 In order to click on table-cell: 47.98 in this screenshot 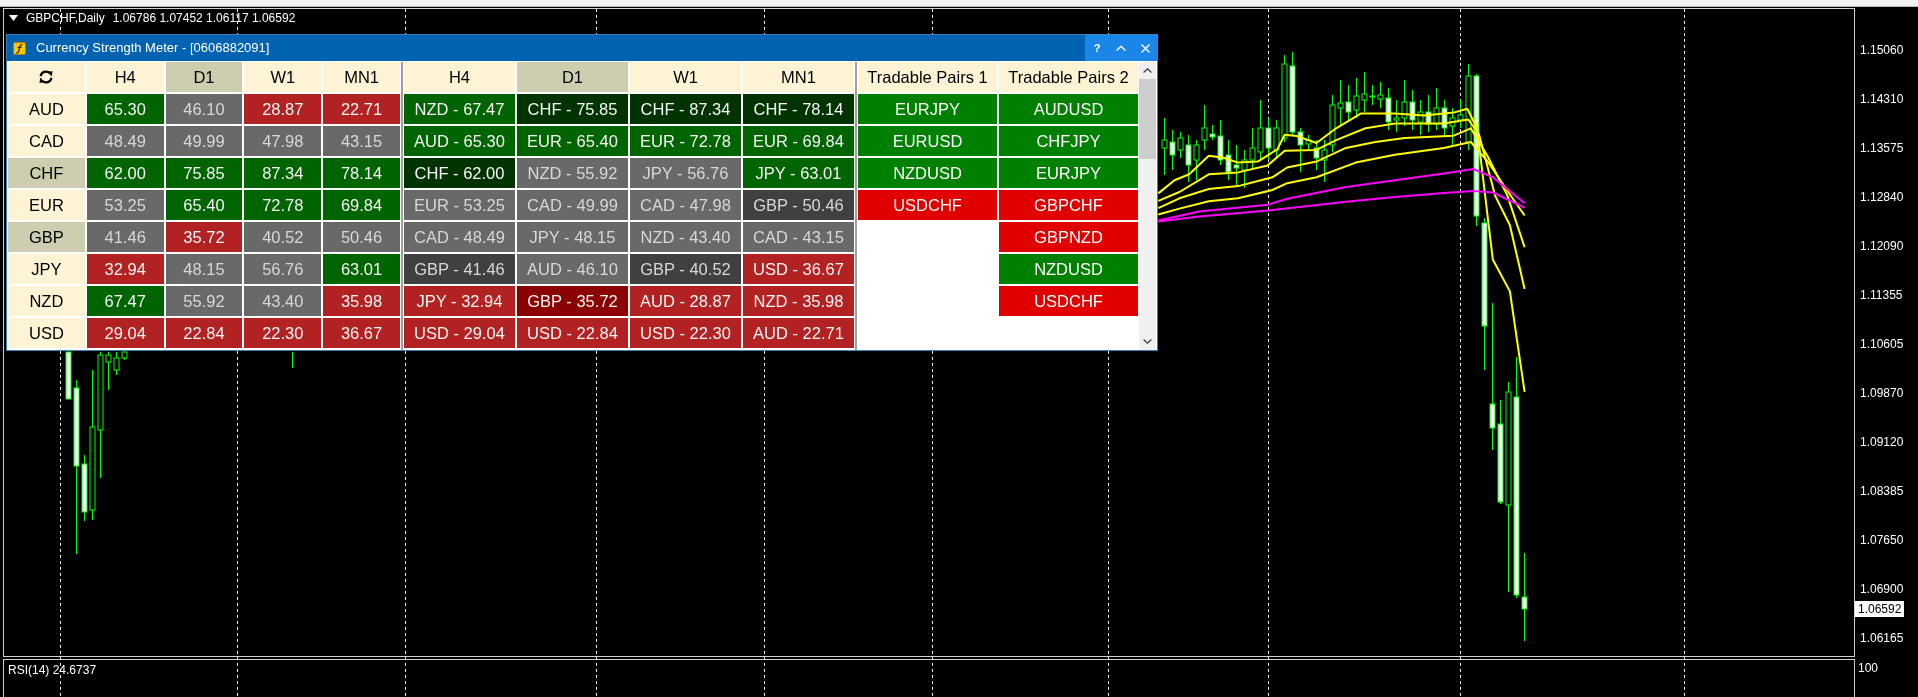, I will do `click(283, 141)`.